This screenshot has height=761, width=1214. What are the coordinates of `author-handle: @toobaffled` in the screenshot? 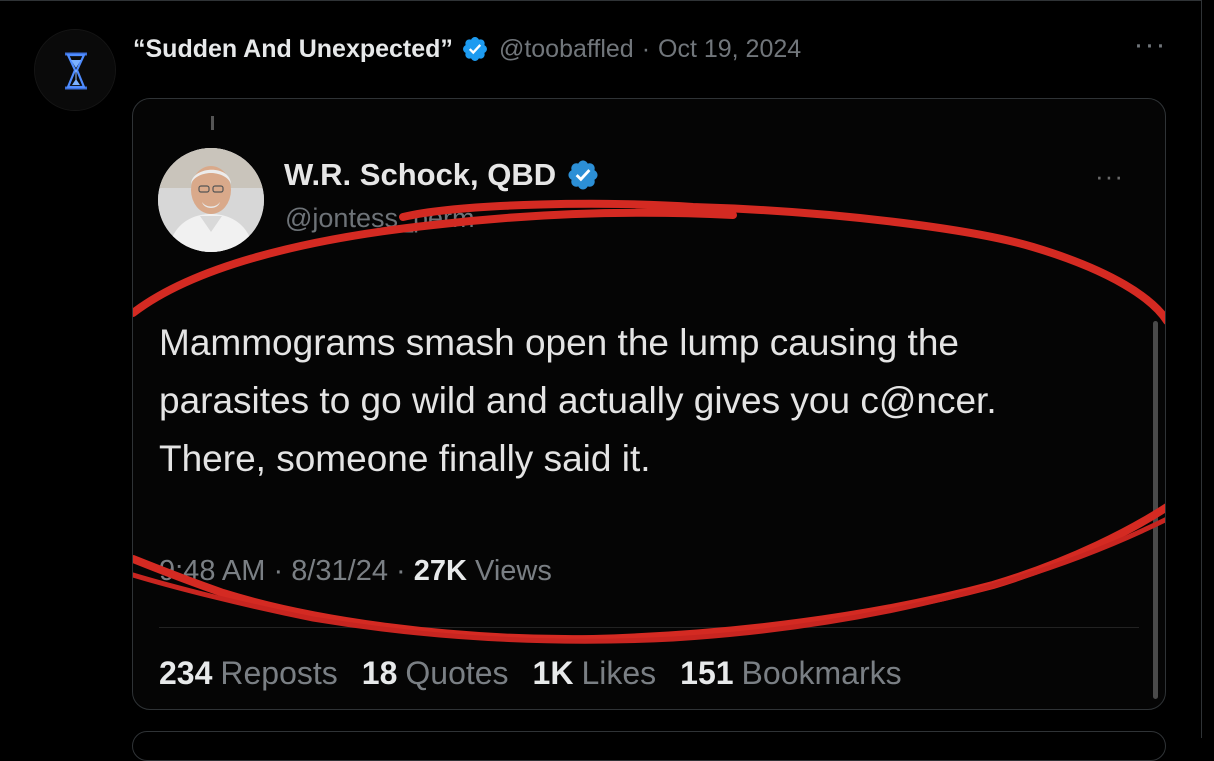 It's located at (566, 49).